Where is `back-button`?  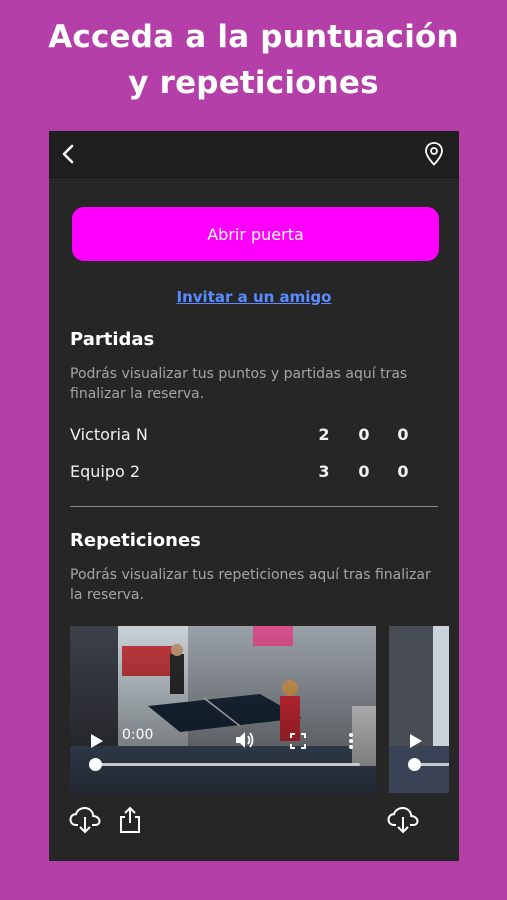 back-button is located at coordinates (69, 154).